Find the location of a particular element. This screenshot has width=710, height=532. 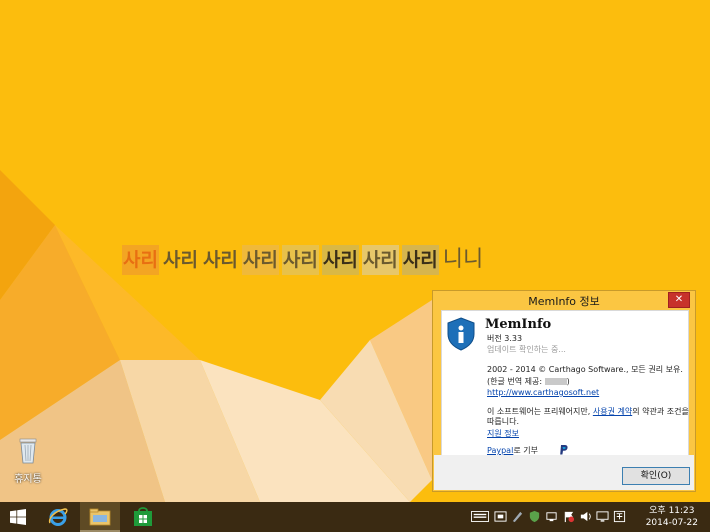

dialog-title: MemInfo 정보 is located at coordinates (564, 301).